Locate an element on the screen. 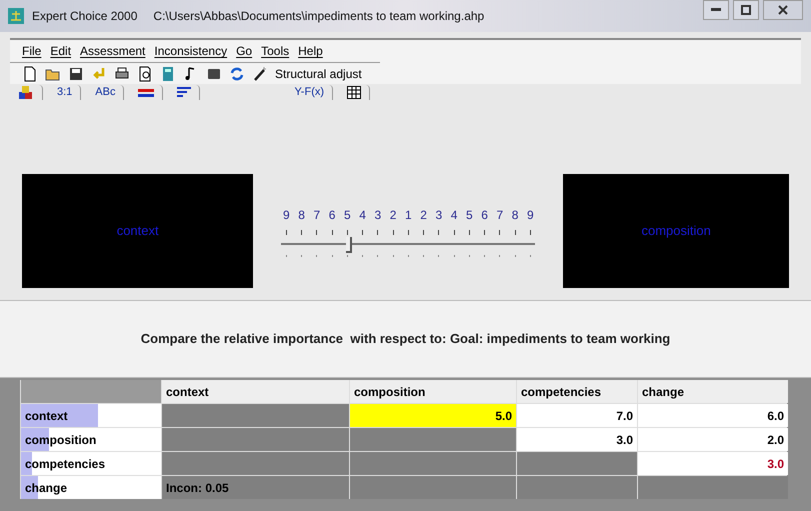 Image resolution: width=811 pixels, height=511 pixels. cell-value: 5.0 is located at coordinates (503, 416).